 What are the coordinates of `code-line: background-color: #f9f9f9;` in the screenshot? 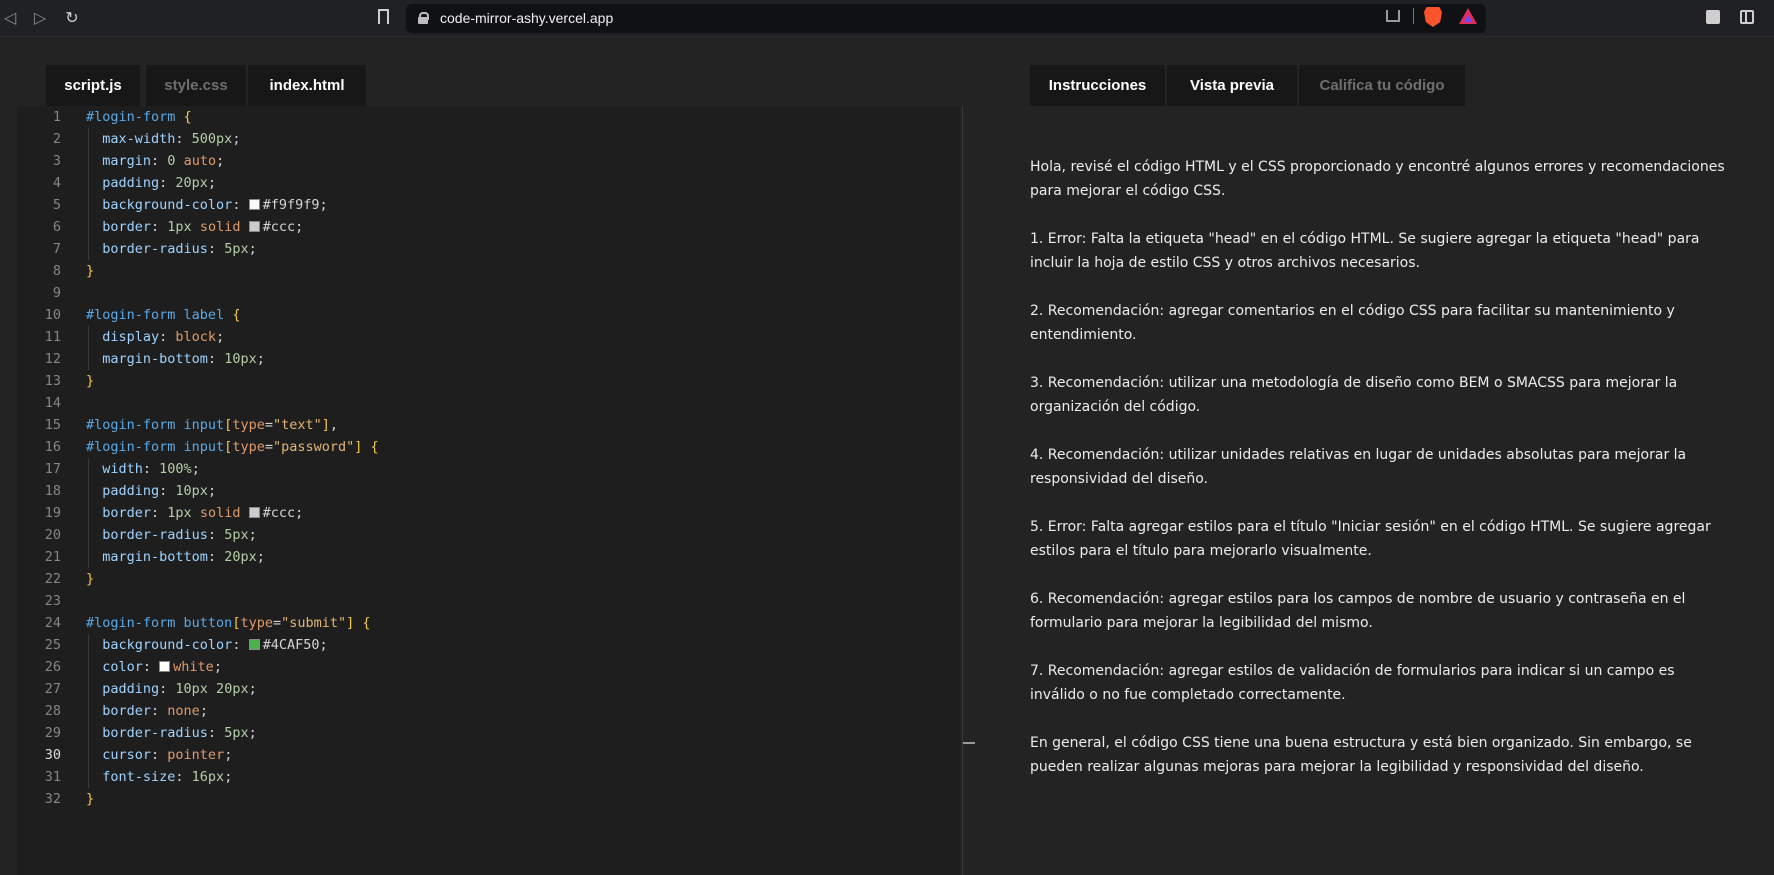 It's located at (206, 205).